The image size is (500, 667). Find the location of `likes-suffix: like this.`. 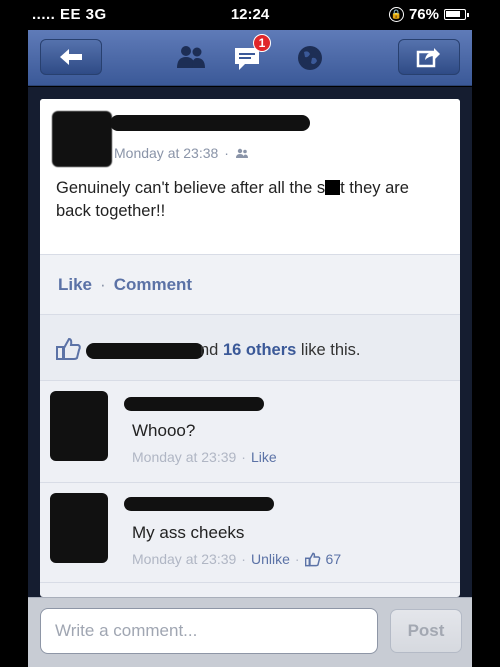

likes-suffix: like this. is located at coordinates (328, 350).